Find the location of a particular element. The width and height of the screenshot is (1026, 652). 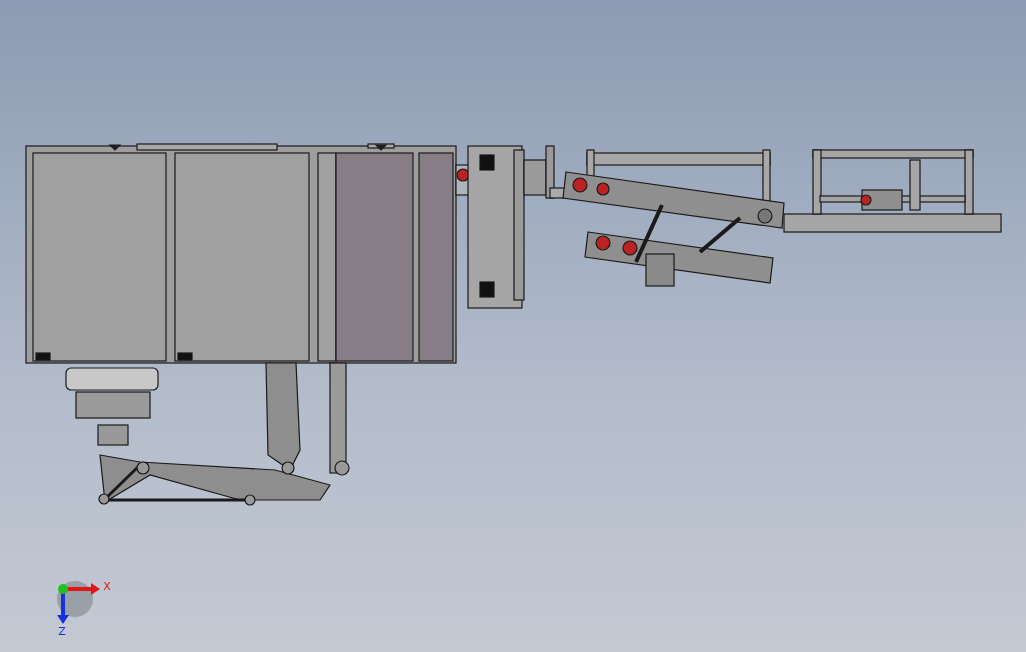

origin-ball-icon is located at coordinates (63, 589).